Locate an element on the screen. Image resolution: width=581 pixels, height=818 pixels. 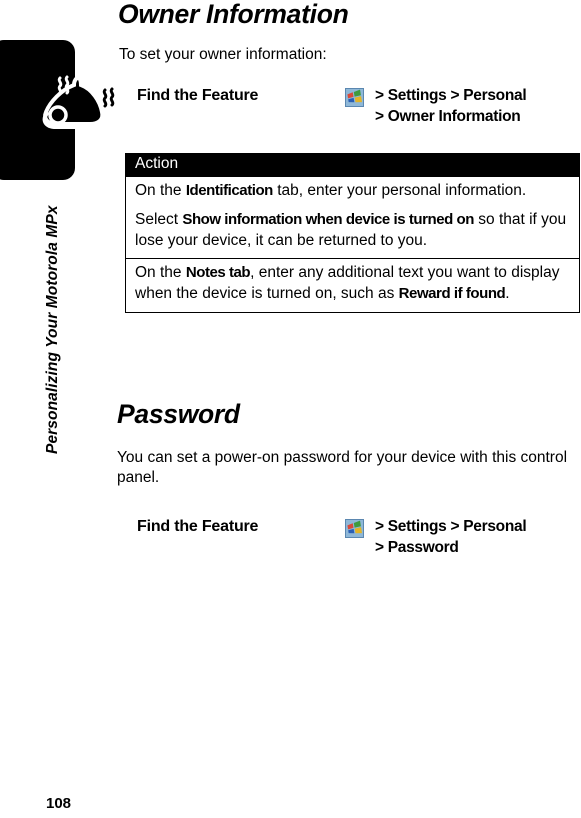
section-title-password: Password is located at coordinates (178, 414).